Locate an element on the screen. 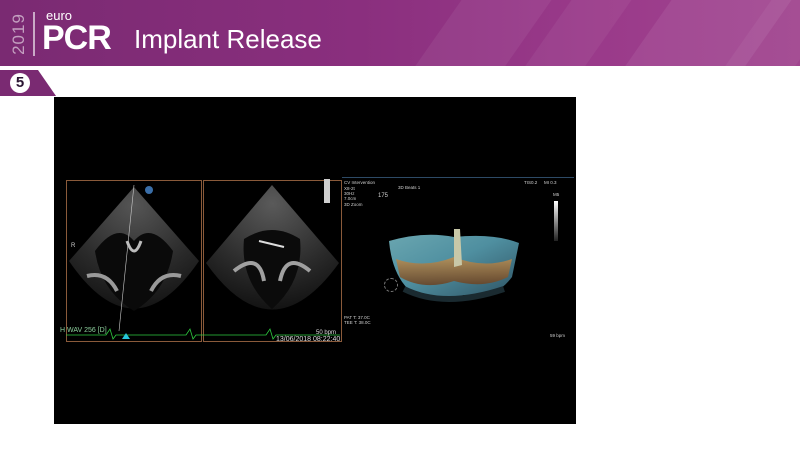  header-line-3: 7.0cm is located at coordinates (350, 198).